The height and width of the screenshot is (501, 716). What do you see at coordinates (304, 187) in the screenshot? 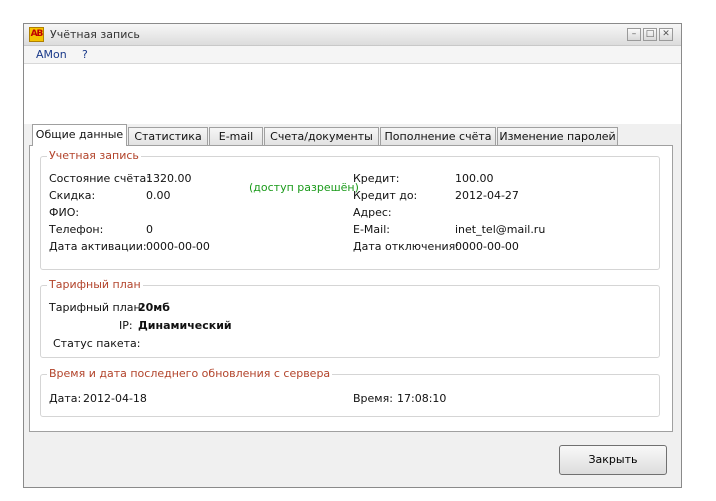
I see `access-status: (доступ разрешён)` at bounding box center [304, 187].